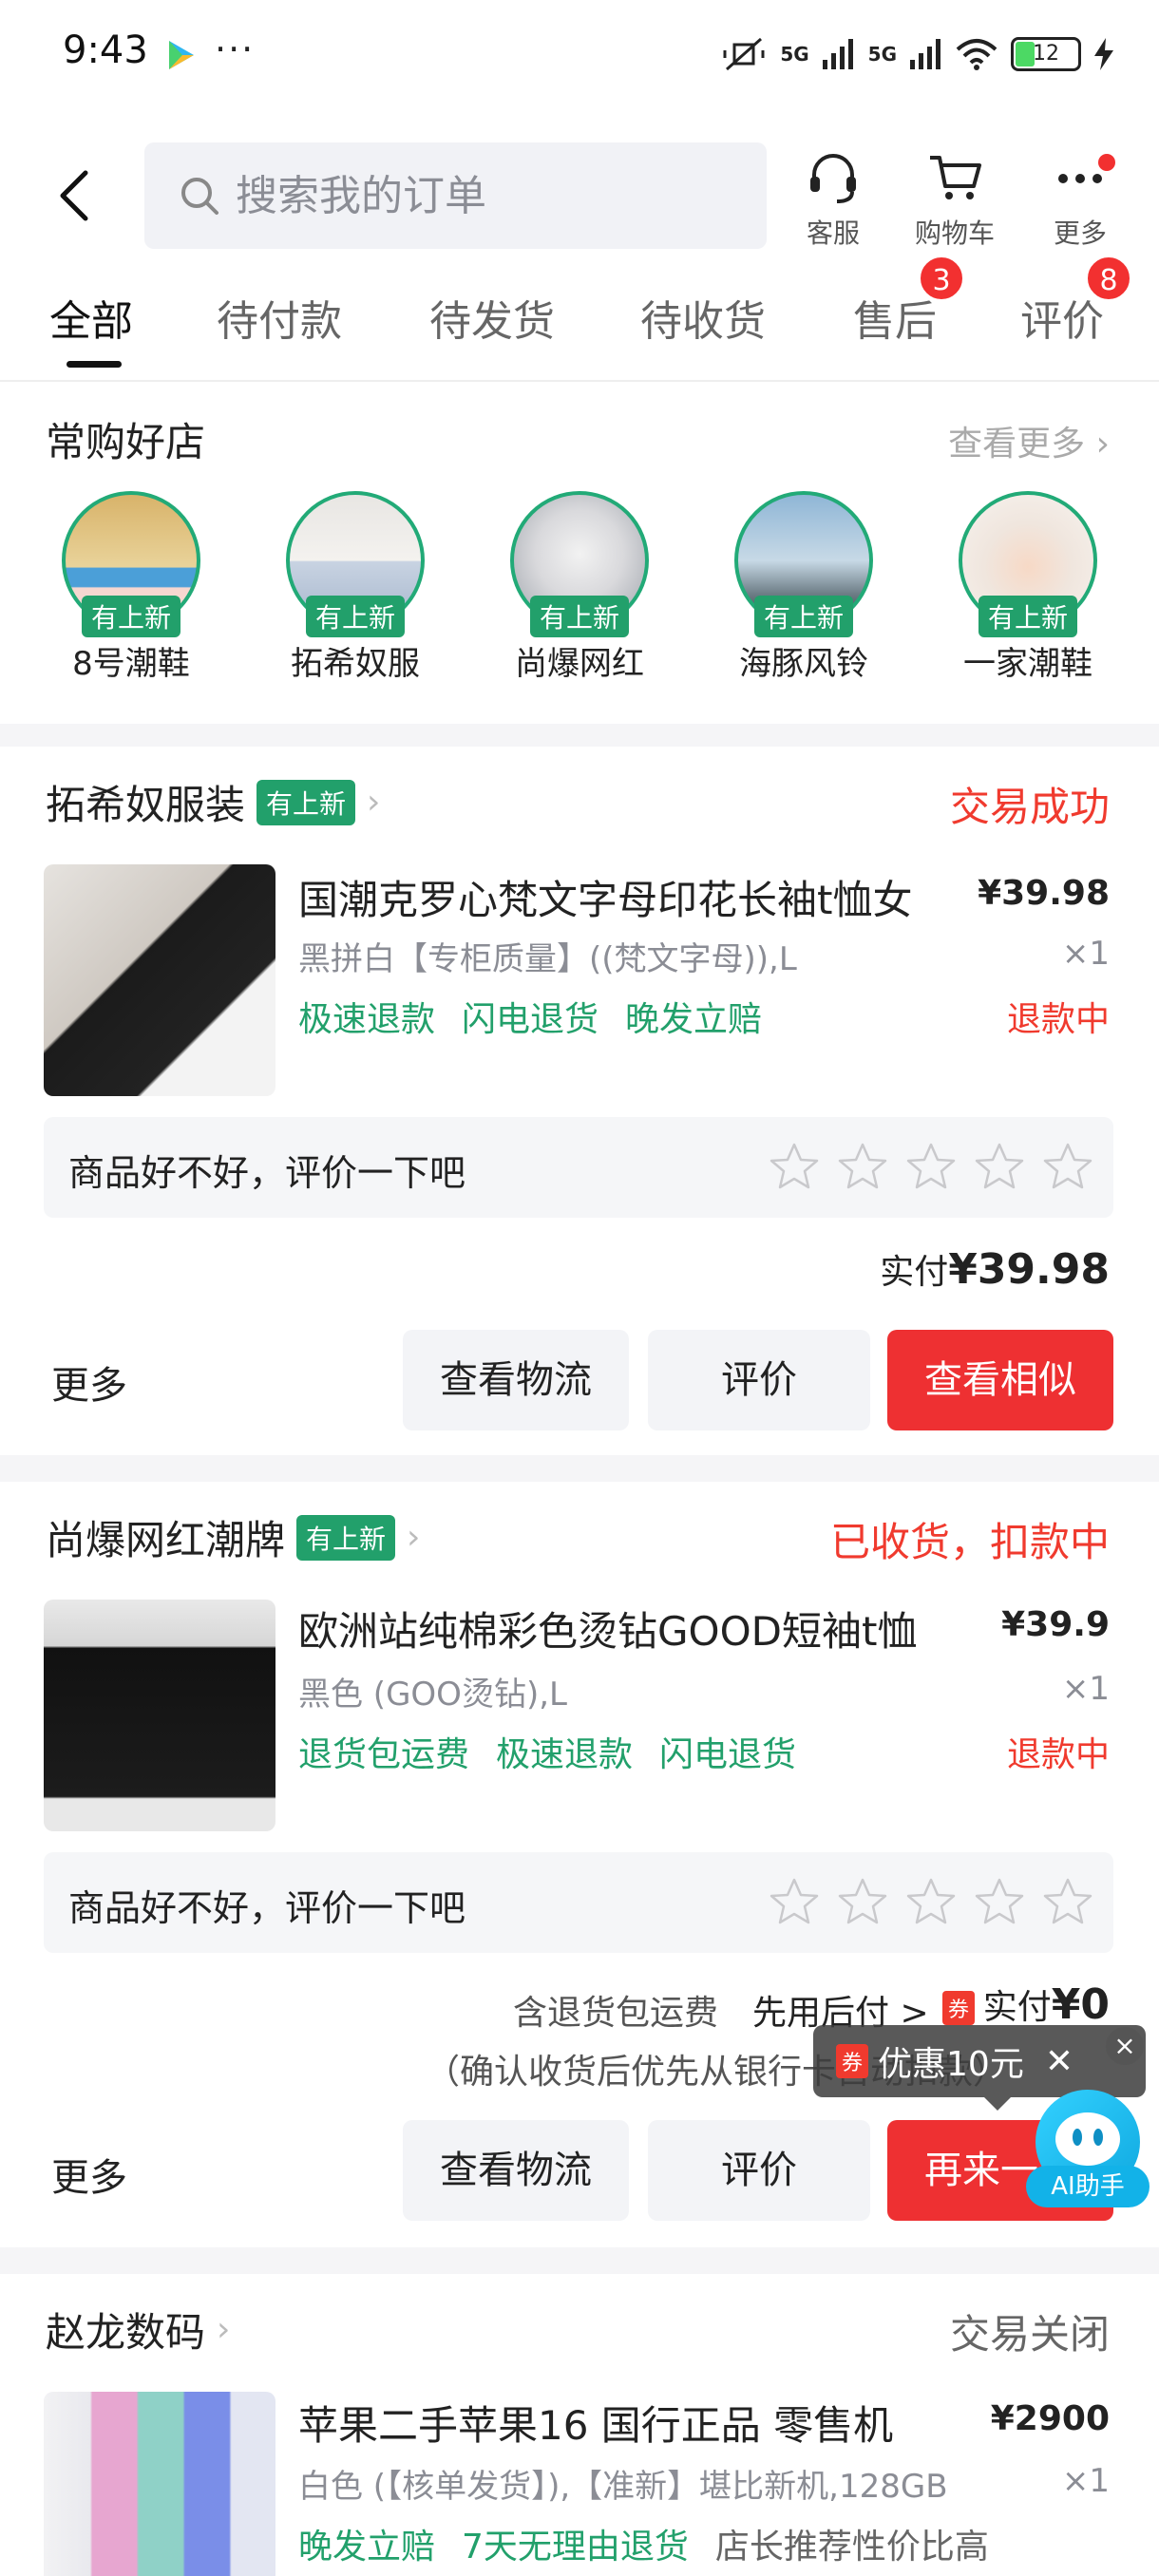 This screenshot has height=2576, width=1159. Describe the element at coordinates (744, 54) in the screenshot. I see `mute-vibrate-icon` at that location.